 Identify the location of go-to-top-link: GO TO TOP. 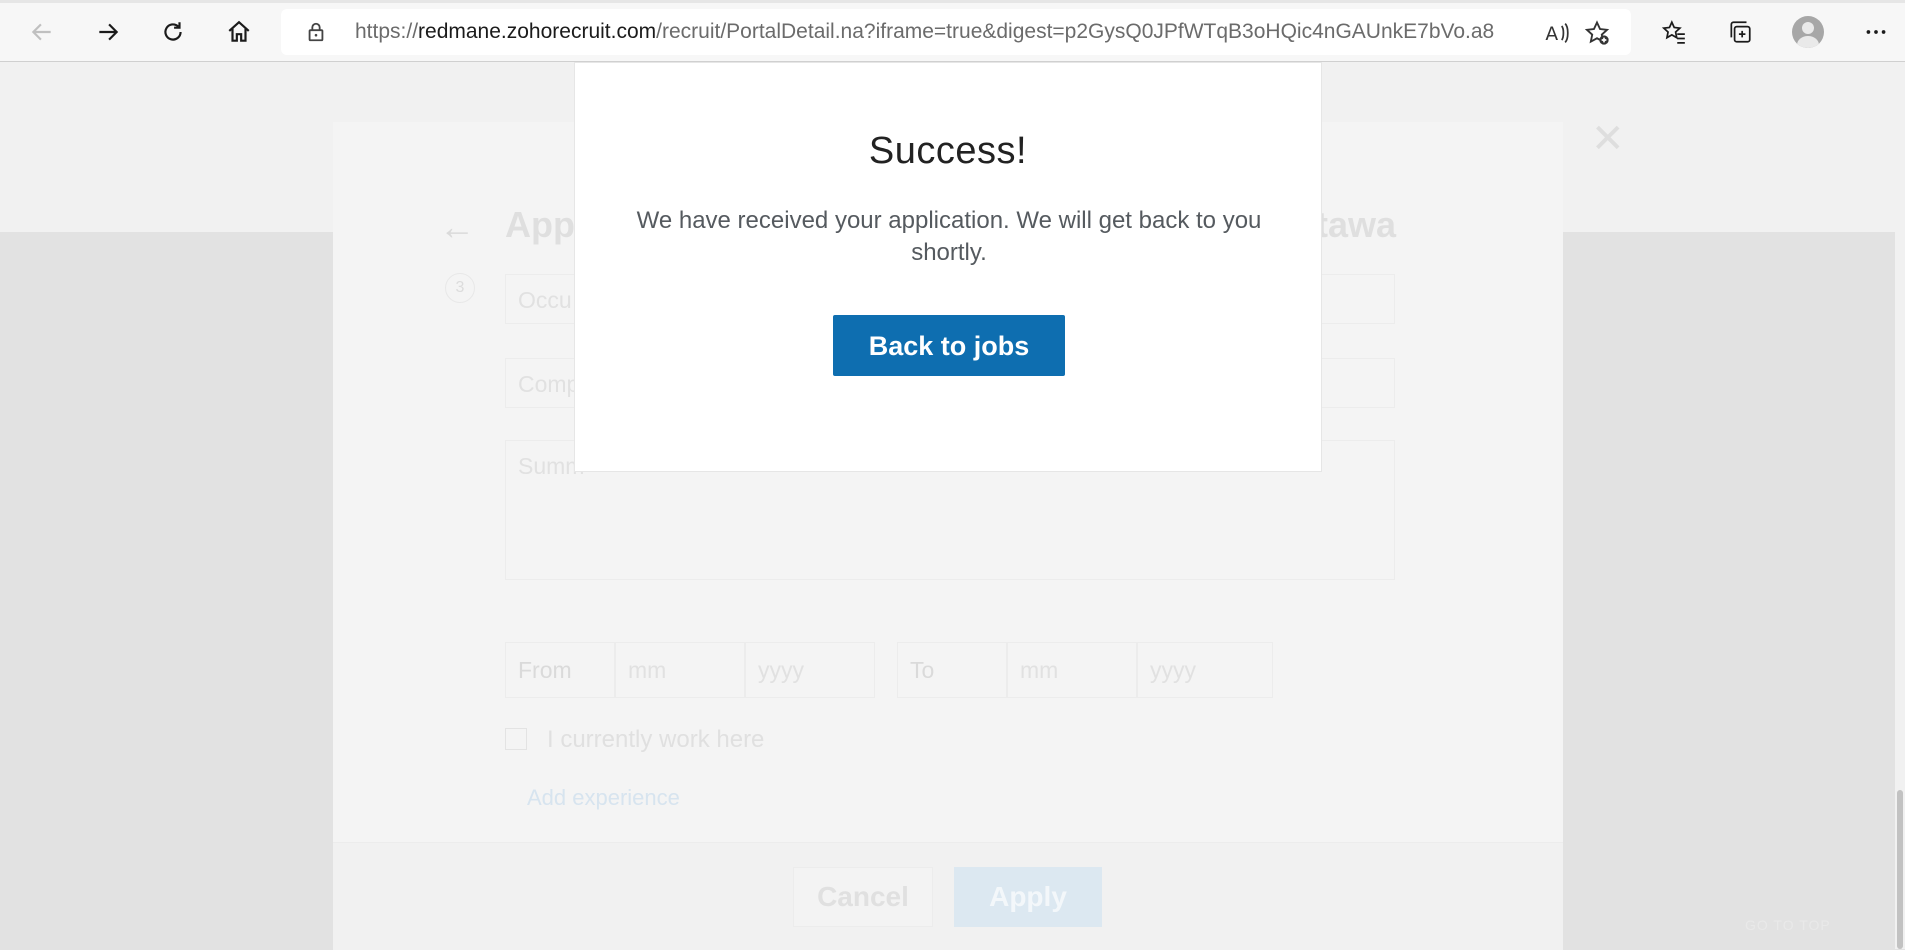
(1788, 925).